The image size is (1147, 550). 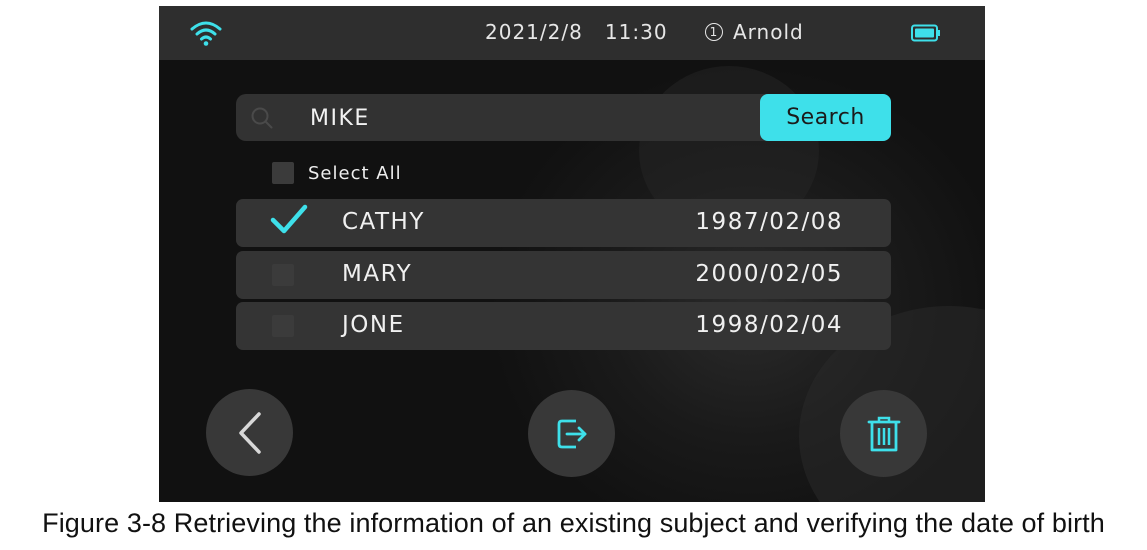 I want to click on status-datetime: 2021/2/8 11:30, so click(x=576, y=32).